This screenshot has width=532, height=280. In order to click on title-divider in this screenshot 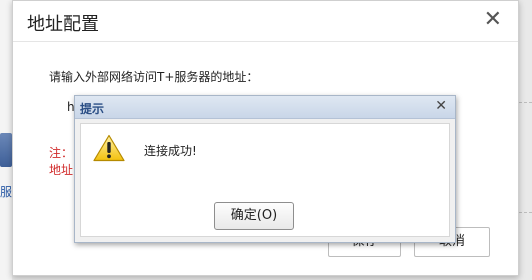, I will do `click(265, 41)`.